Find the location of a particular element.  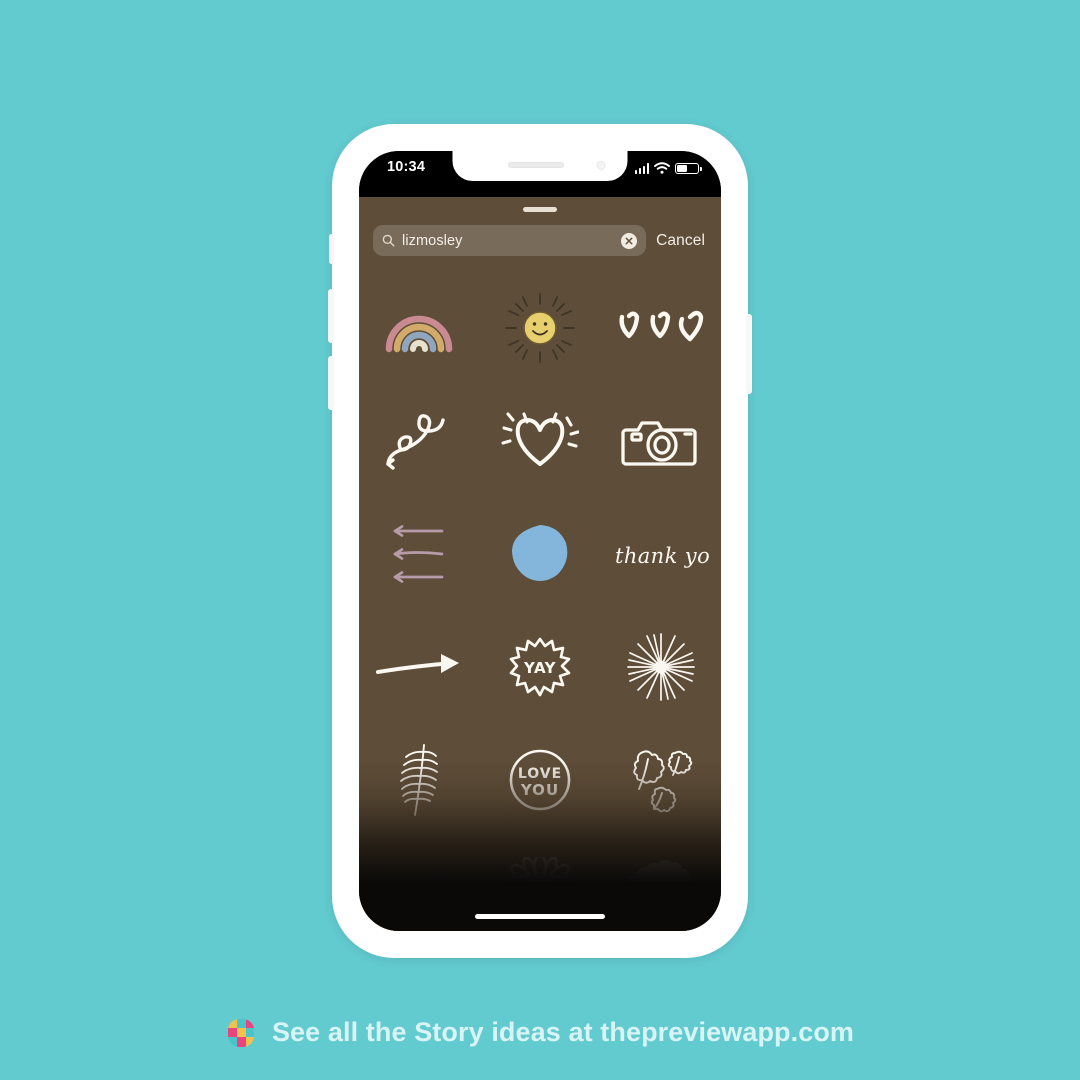

sticker-fern-leaf is located at coordinates (419, 779).